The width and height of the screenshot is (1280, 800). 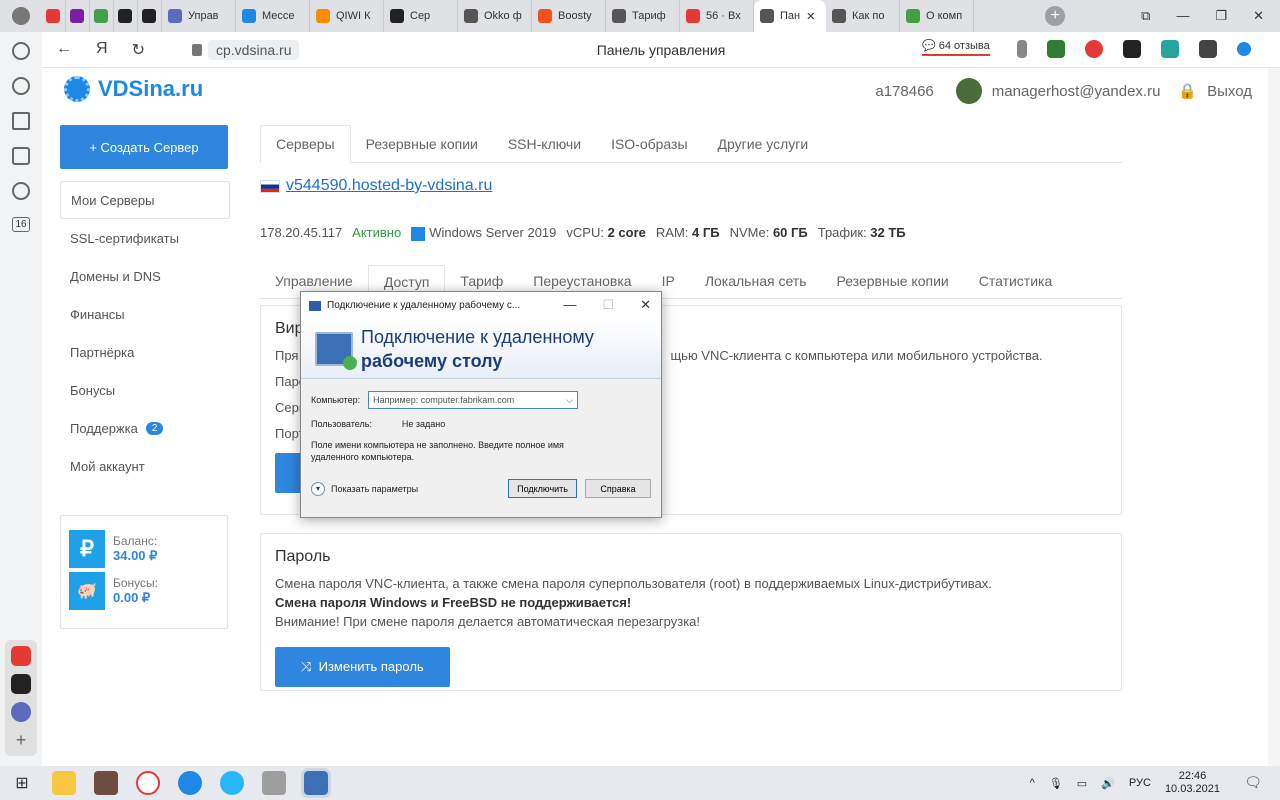 I want to click on tab-label: Мессе, so click(x=278, y=16).